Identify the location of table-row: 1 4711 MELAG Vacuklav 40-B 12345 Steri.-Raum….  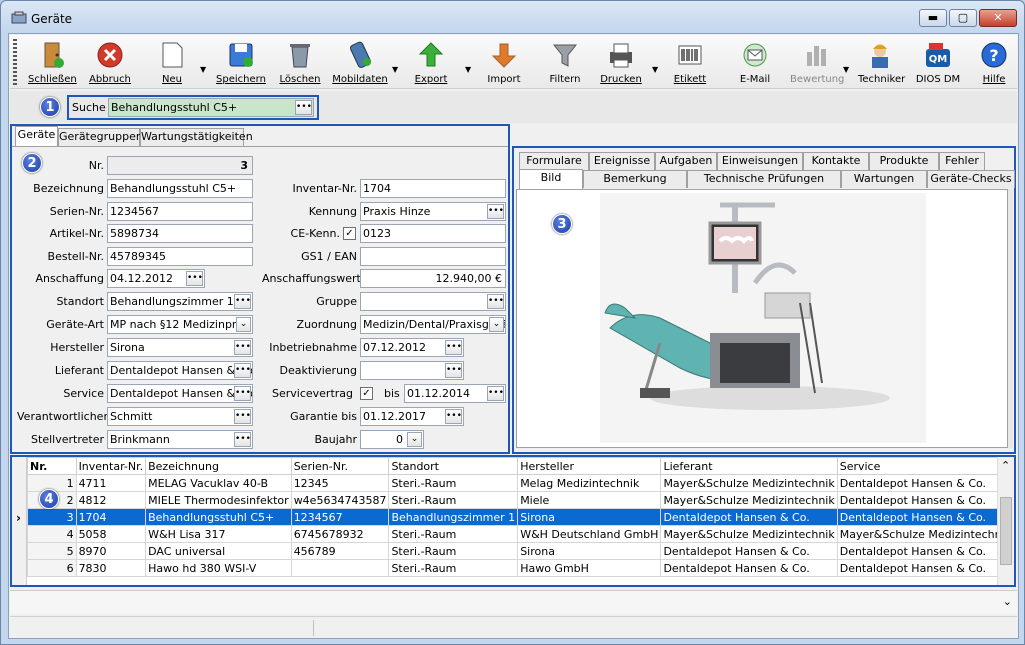
(521, 483).